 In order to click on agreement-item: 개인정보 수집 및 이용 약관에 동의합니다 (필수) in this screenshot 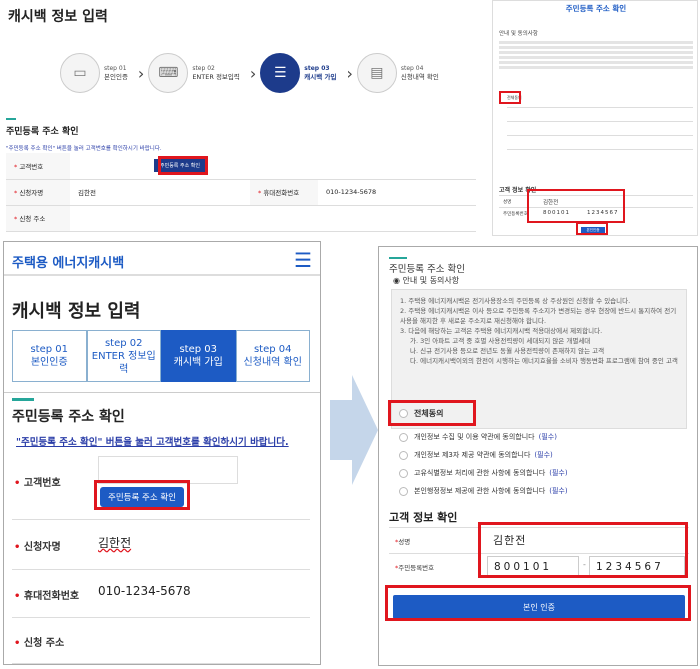, I will do `click(544, 437)`.